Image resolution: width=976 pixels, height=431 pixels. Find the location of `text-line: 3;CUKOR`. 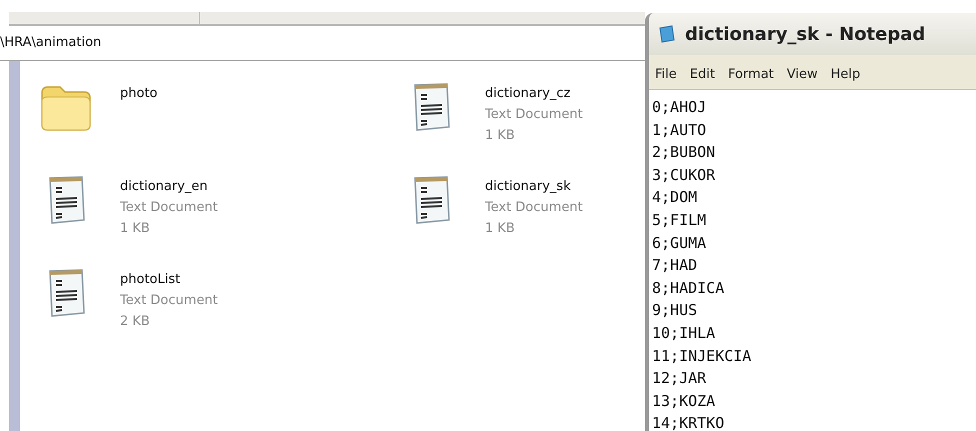

text-line: 3;CUKOR is located at coordinates (684, 175).